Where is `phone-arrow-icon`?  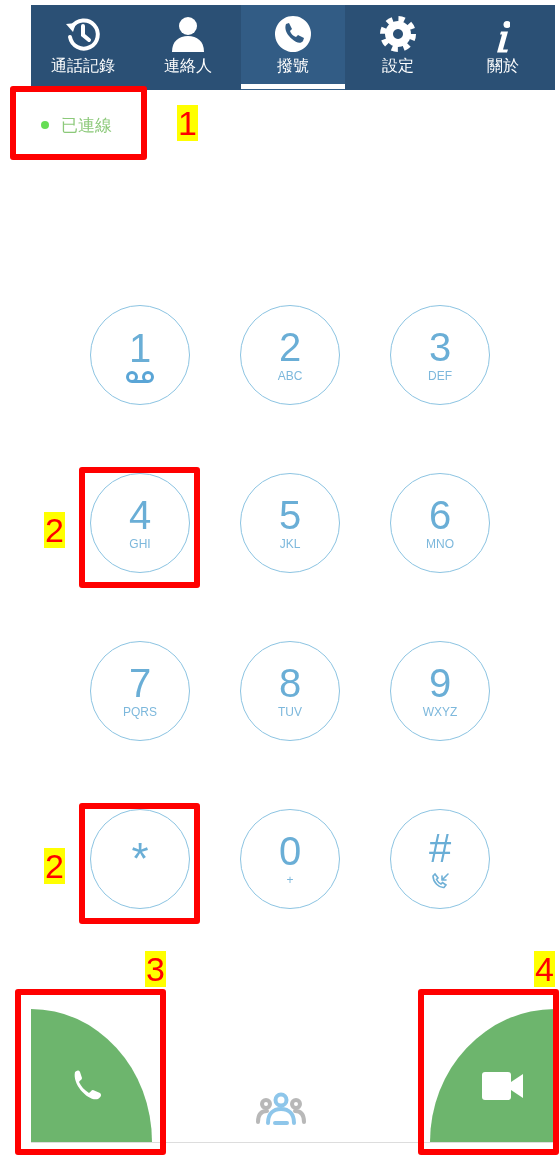 phone-arrow-icon is located at coordinates (440, 880).